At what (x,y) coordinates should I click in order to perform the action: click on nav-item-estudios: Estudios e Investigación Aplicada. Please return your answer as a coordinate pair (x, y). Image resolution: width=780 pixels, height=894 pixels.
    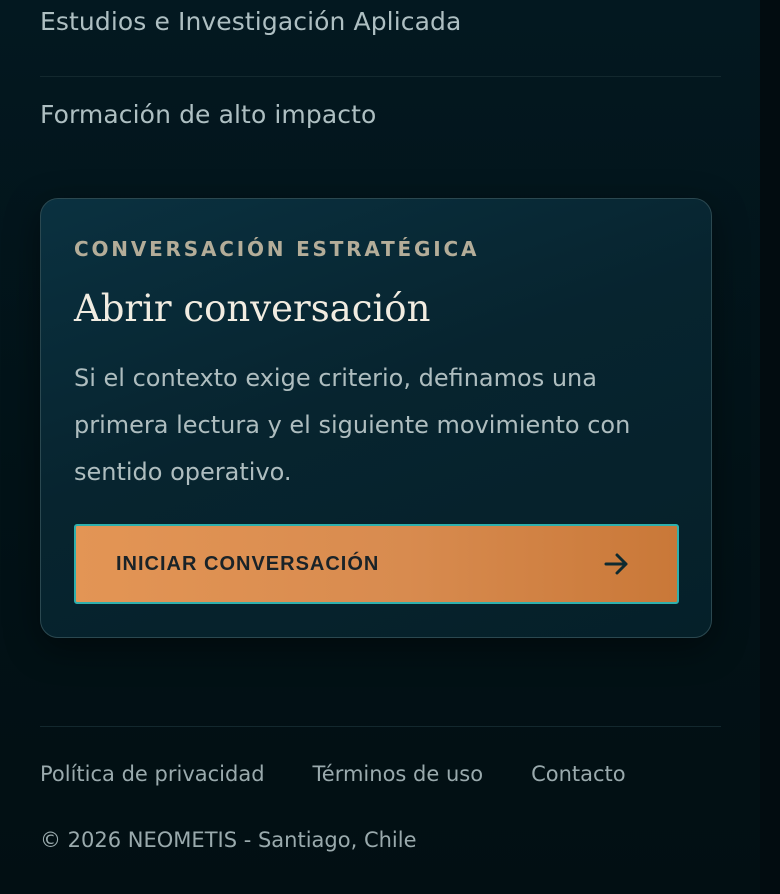
    Looking at the image, I should click on (250, 21).